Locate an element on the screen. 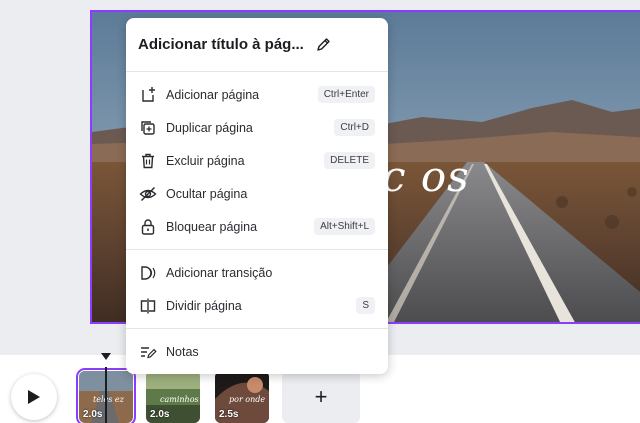 Image resolution: width=640 pixels, height=423 pixels. shortcut-badge: Ctrl+Enter is located at coordinates (346, 94).